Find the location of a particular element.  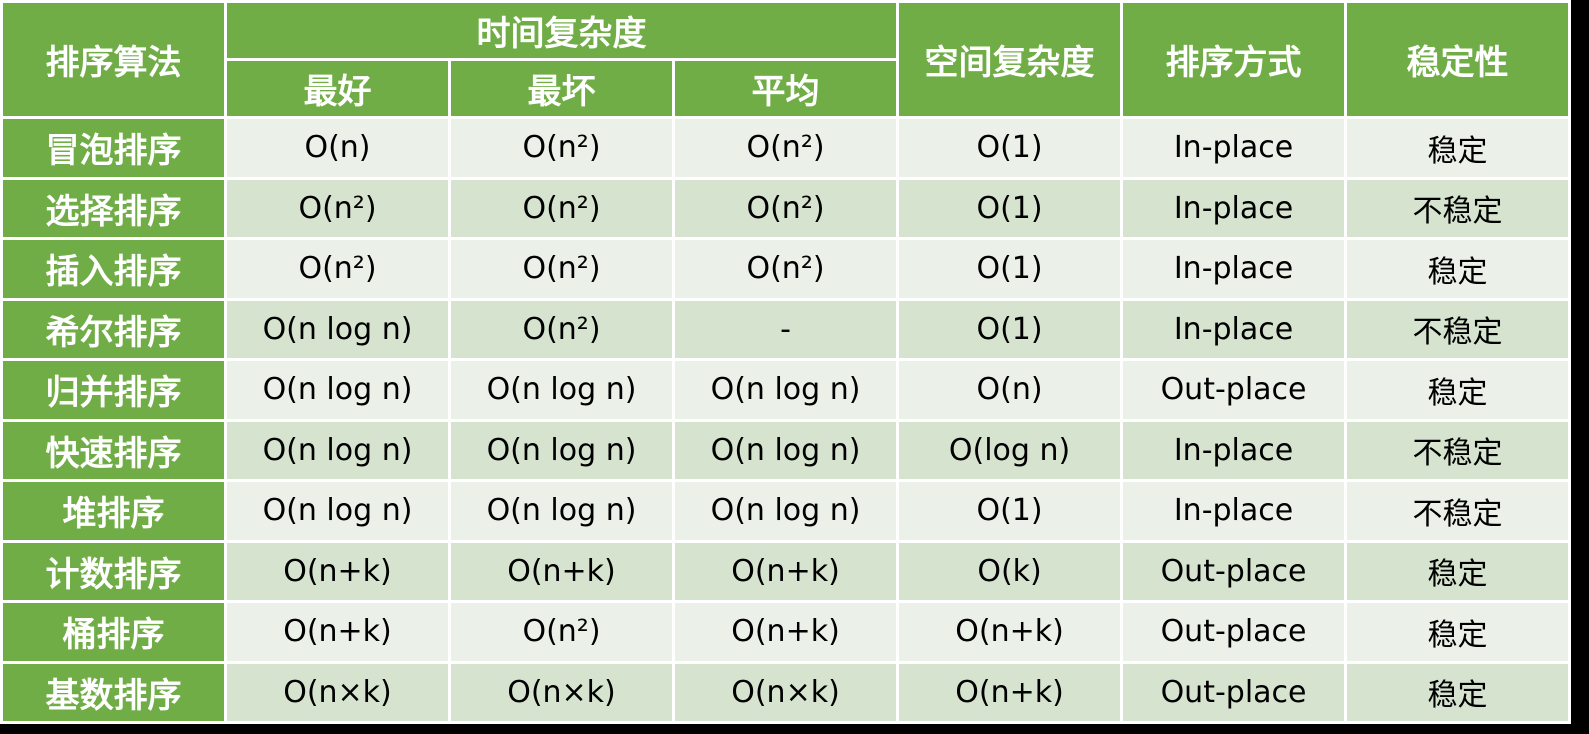

algorithm-name: 插入排序 is located at coordinates (113, 269).